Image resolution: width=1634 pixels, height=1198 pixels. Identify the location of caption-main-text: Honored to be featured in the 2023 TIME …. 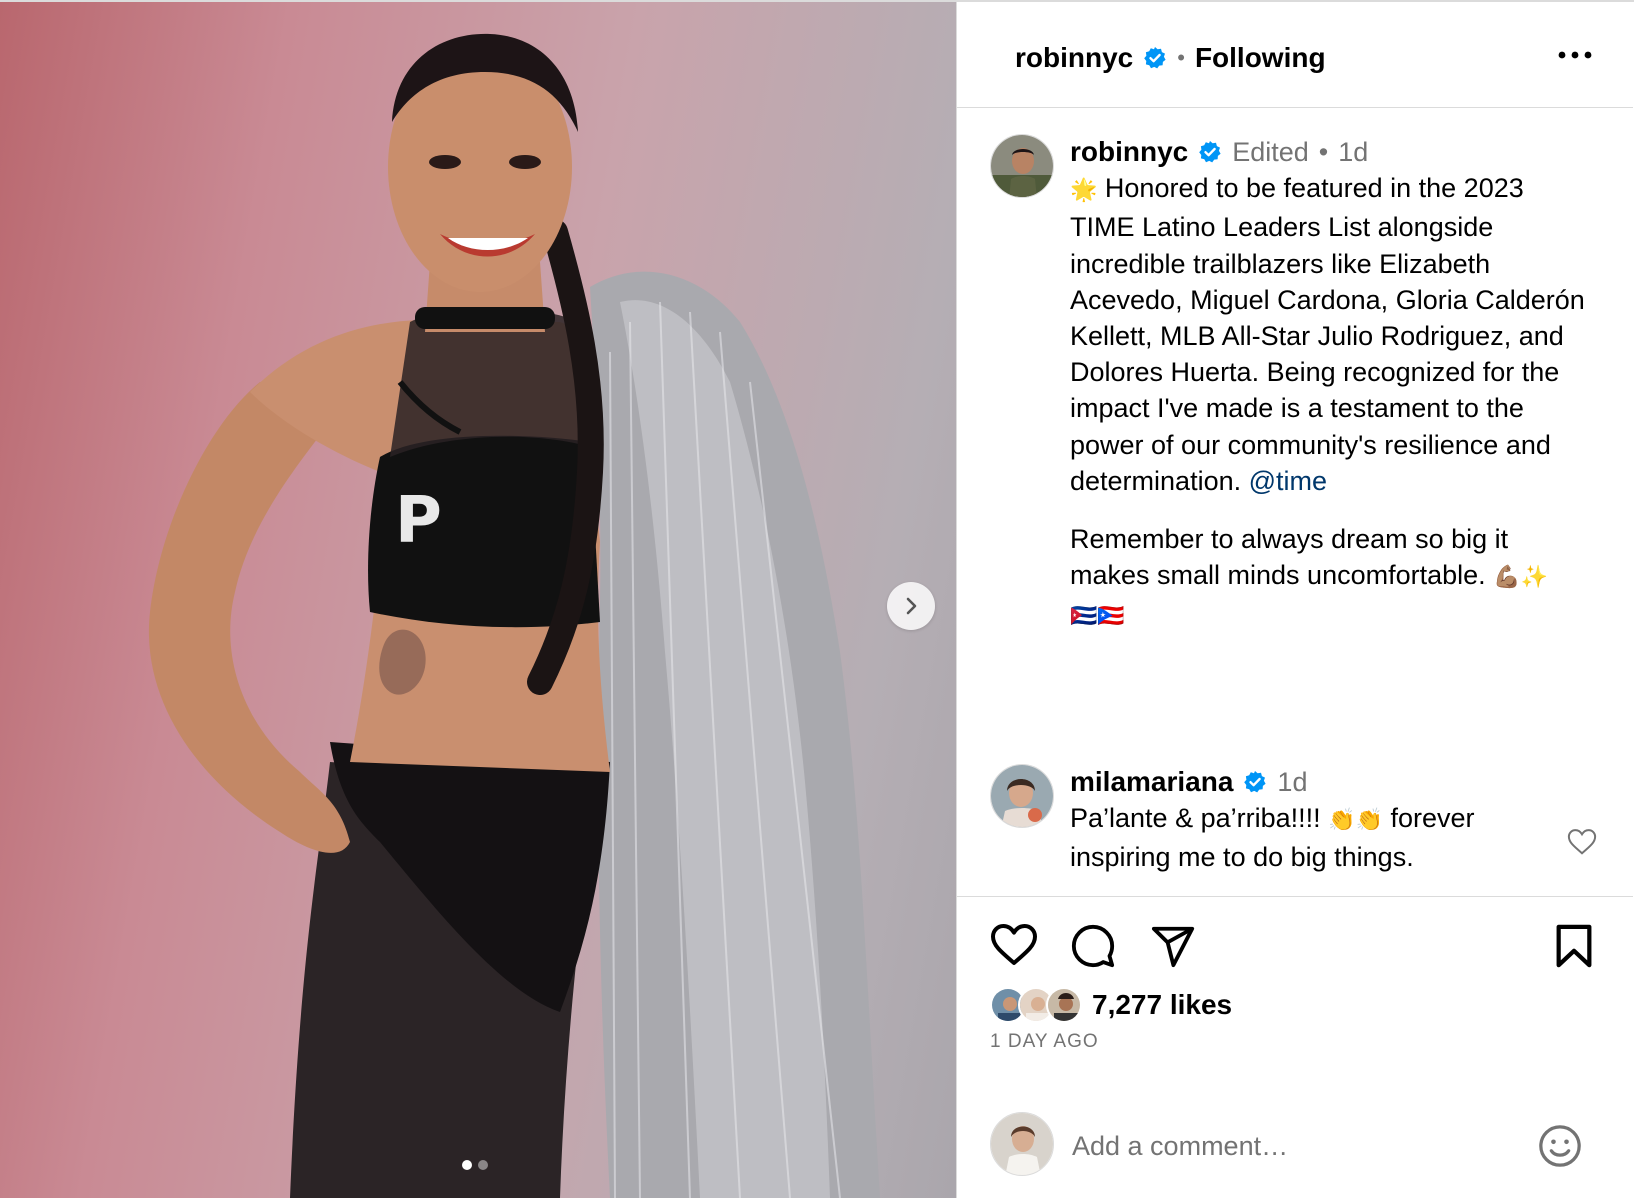
(1327, 334).